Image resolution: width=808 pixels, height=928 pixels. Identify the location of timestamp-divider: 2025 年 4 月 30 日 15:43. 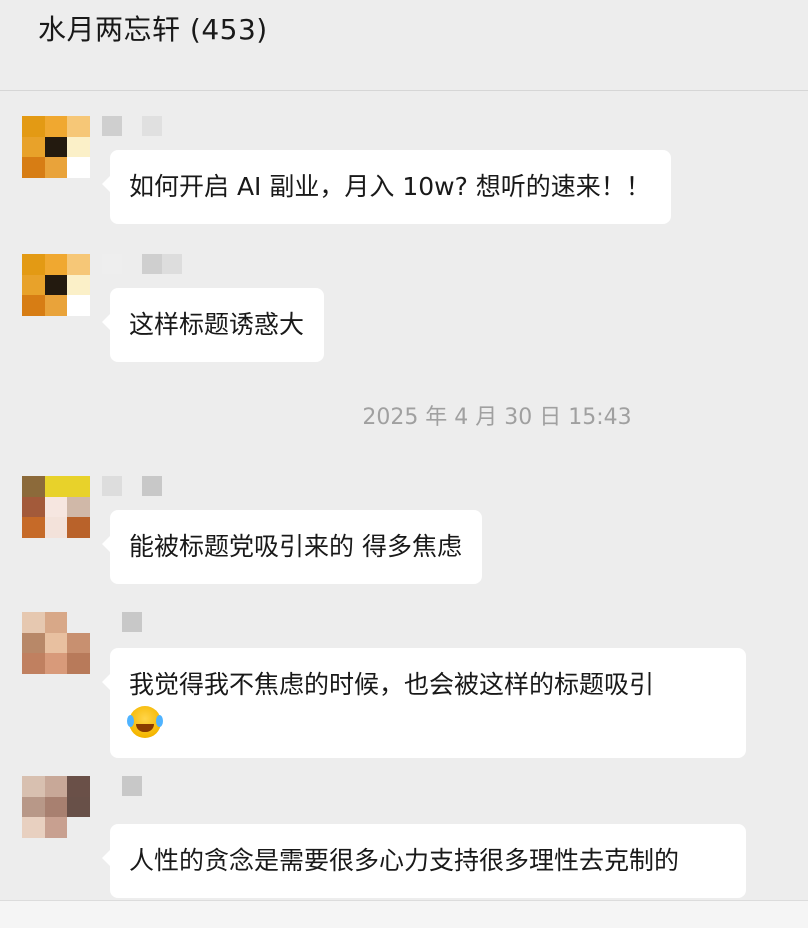
(497, 417).